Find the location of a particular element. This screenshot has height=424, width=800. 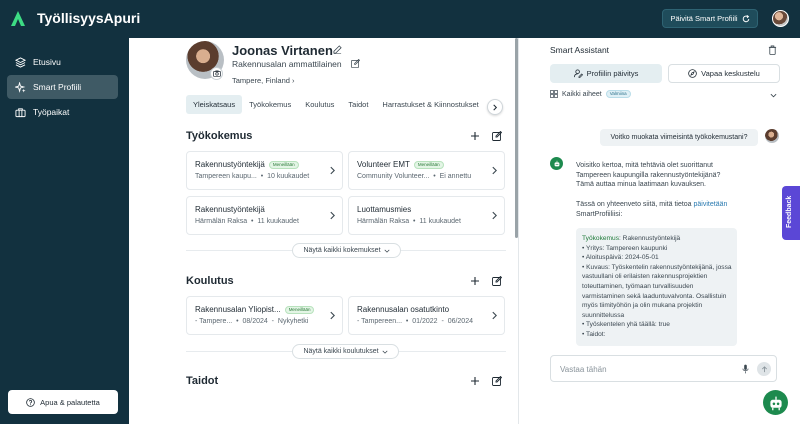

send-button is located at coordinates (764, 369).